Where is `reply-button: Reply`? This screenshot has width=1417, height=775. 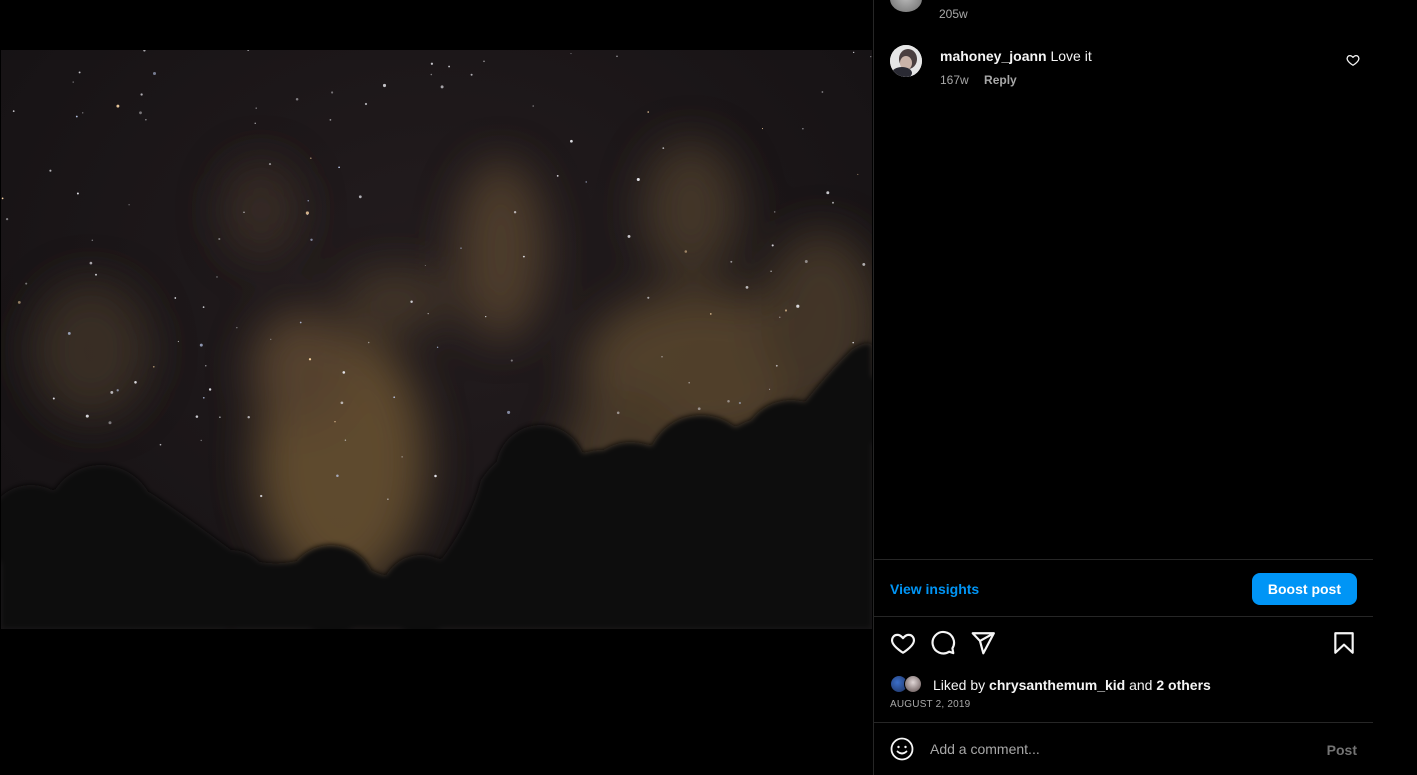 reply-button: Reply is located at coordinates (1000, 80).